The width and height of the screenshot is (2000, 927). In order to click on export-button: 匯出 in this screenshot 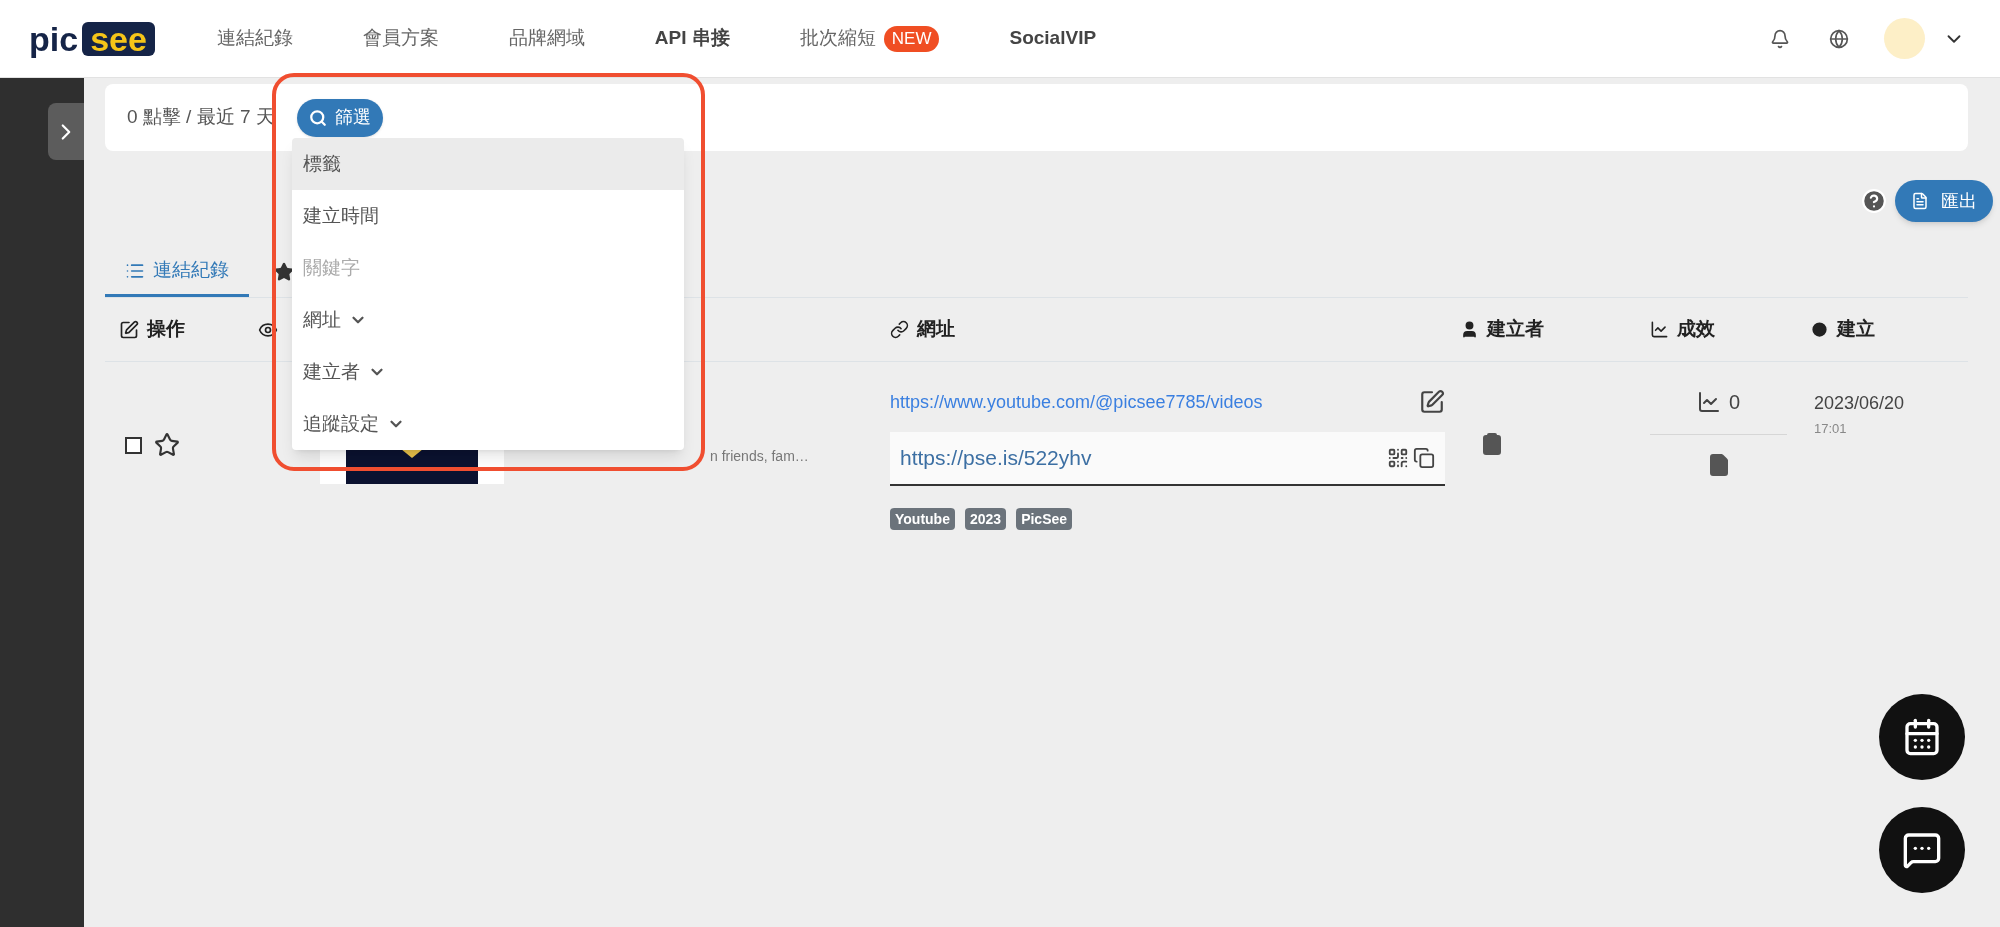, I will do `click(1944, 201)`.